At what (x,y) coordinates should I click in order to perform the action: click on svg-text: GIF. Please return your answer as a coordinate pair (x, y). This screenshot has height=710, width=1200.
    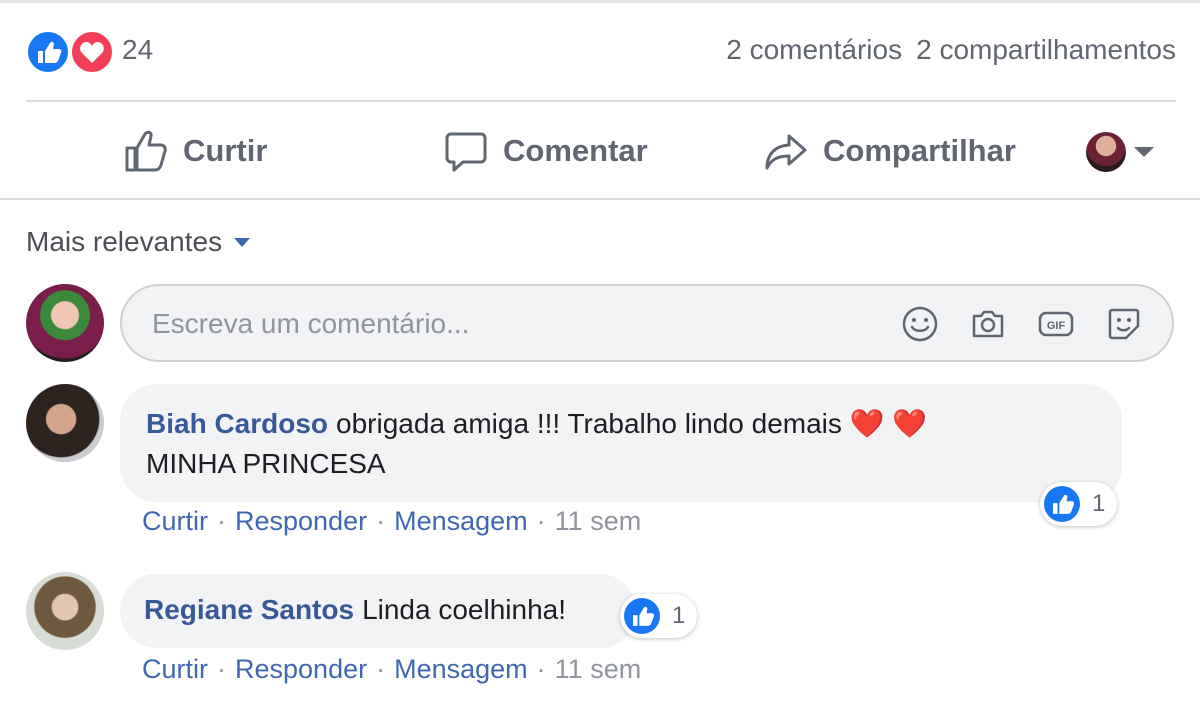
    Looking at the image, I should click on (1056, 326).